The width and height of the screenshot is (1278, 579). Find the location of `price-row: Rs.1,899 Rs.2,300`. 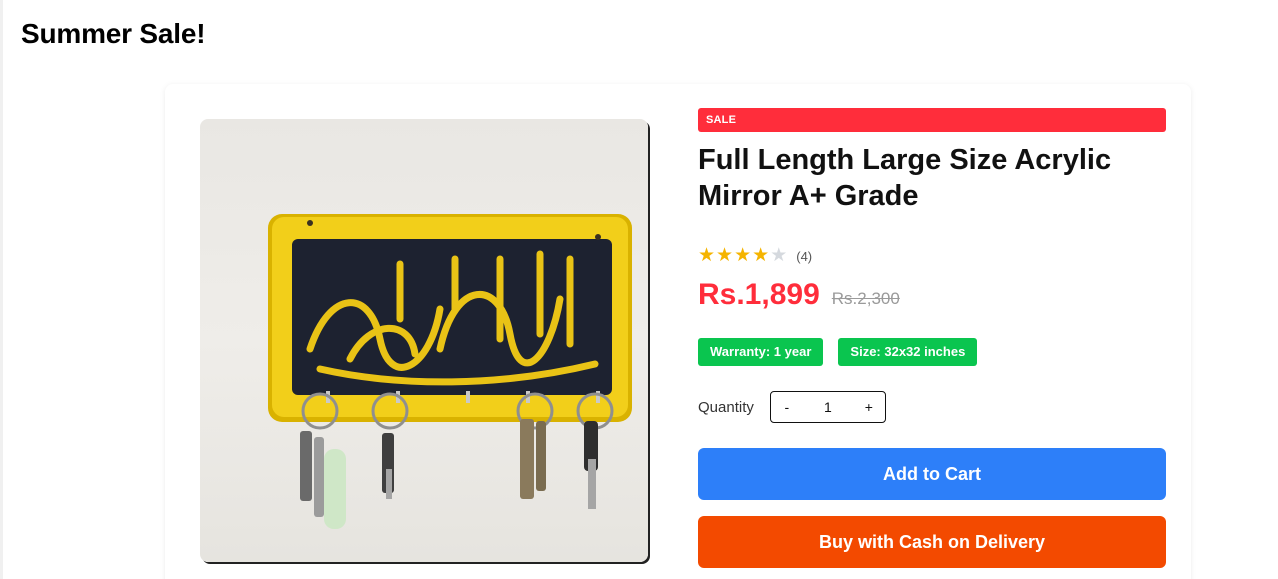

price-row: Rs.1,899 Rs.2,300 is located at coordinates (932, 298).